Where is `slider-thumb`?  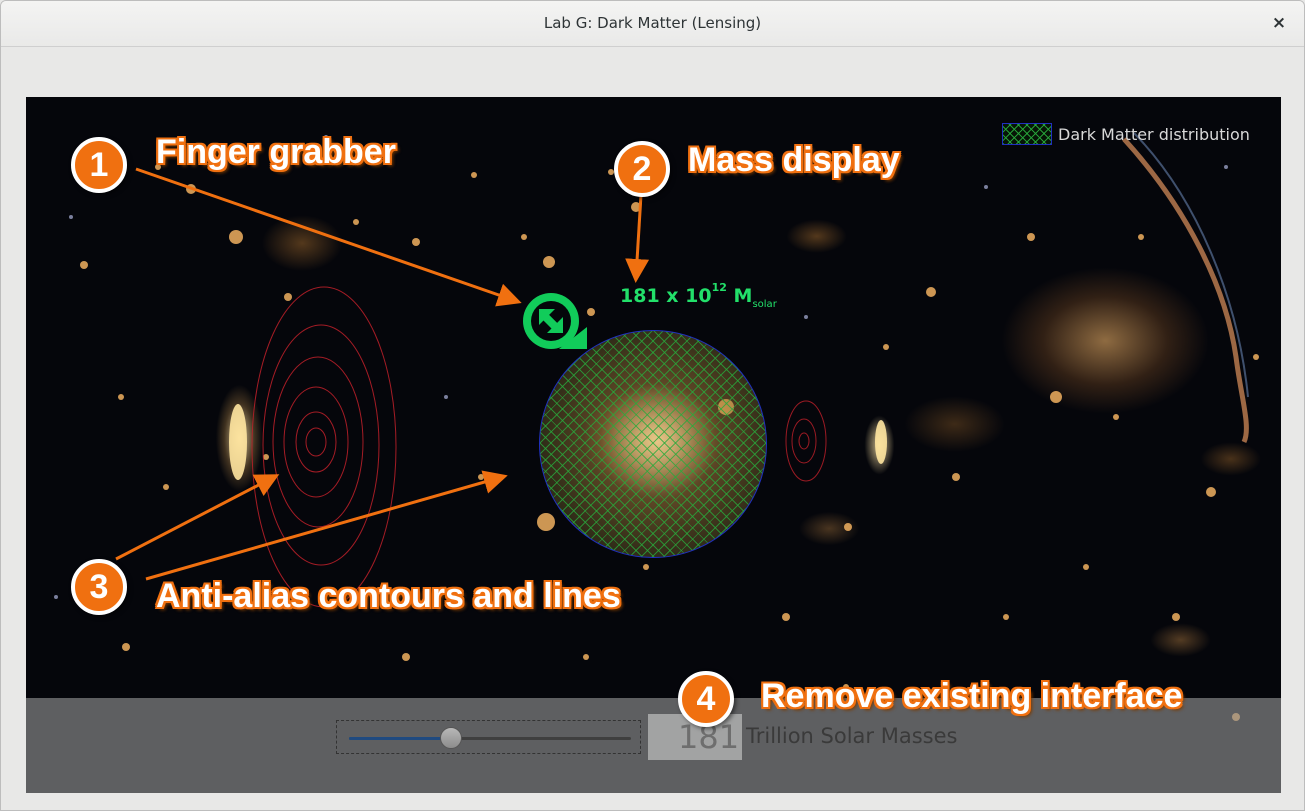 slider-thumb is located at coordinates (451, 738).